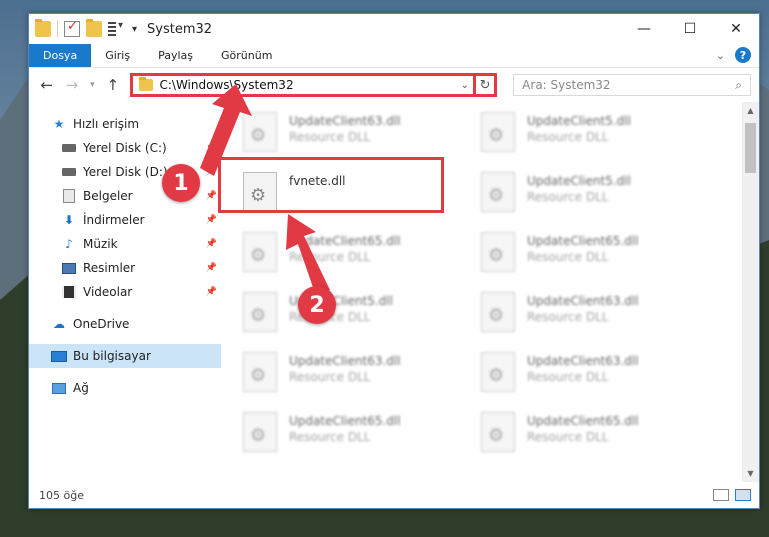 The width and height of the screenshot is (769, 537). I want to click on sidebar-item-disk-c: Yerel Disk (C:) 📌, so click(125, 148).